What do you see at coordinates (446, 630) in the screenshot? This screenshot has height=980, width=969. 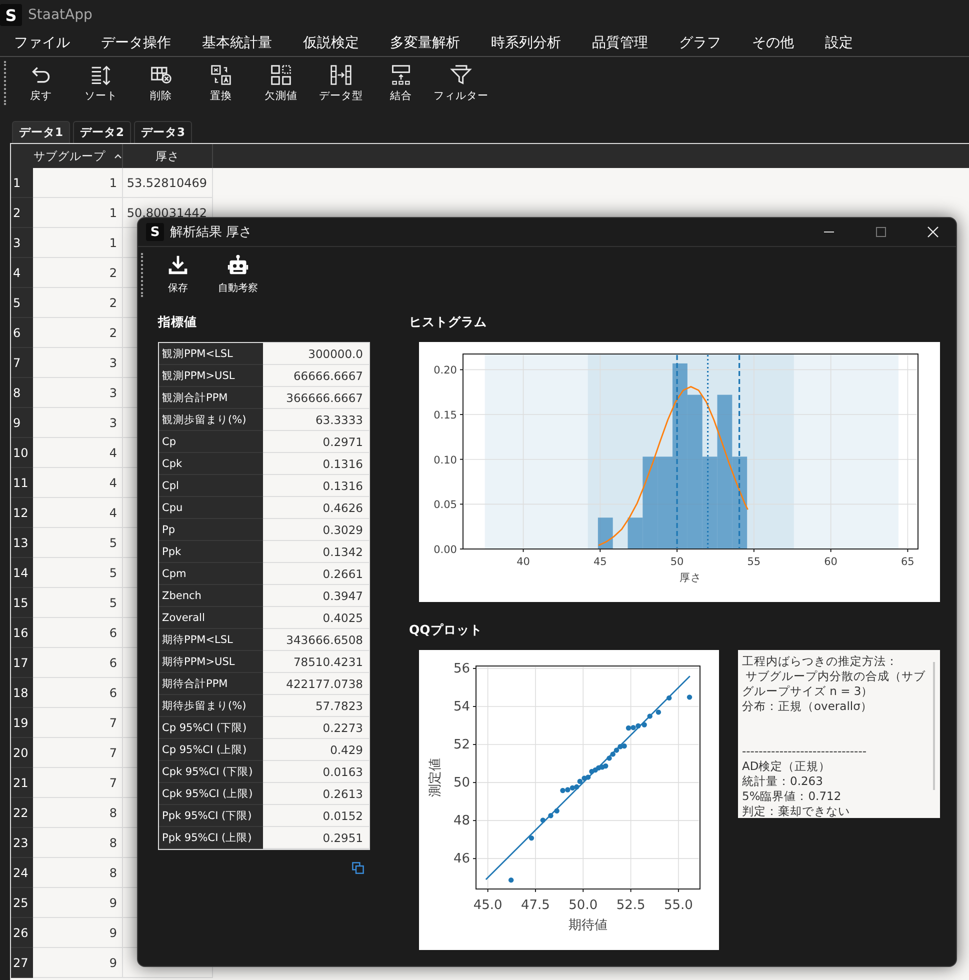 I see `section-heading: QQプロット` at bounding box center [446, 630].